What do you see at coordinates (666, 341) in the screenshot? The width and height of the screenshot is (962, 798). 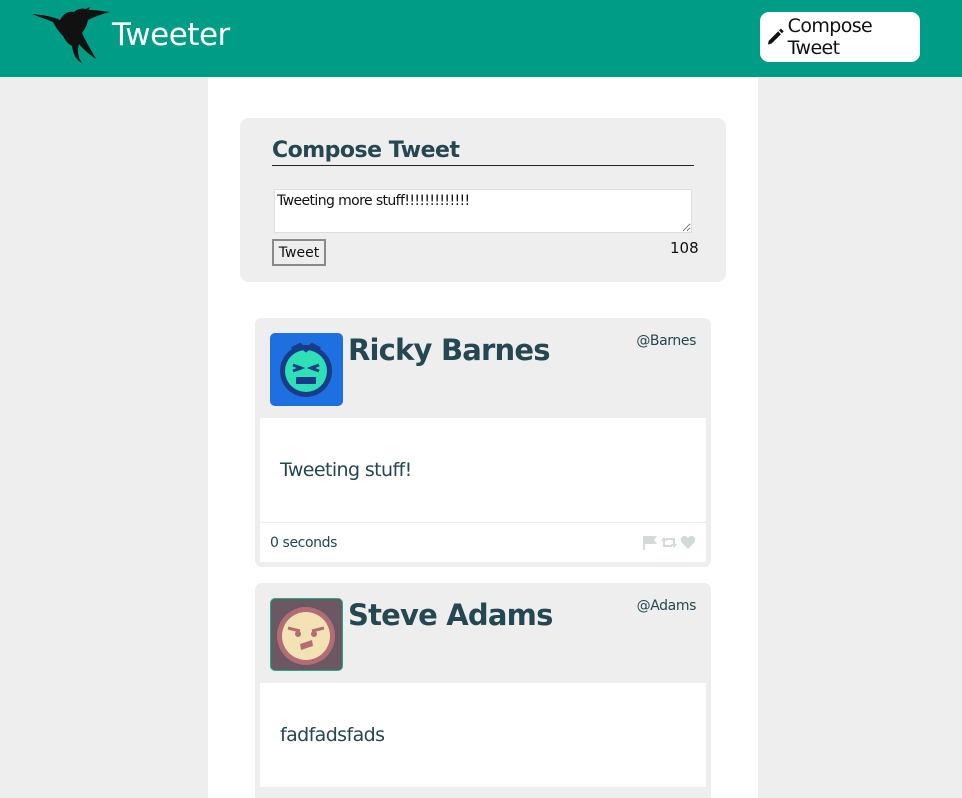 I see `tweet-author-handle: @Barnes` at bounding box center [666, 341].